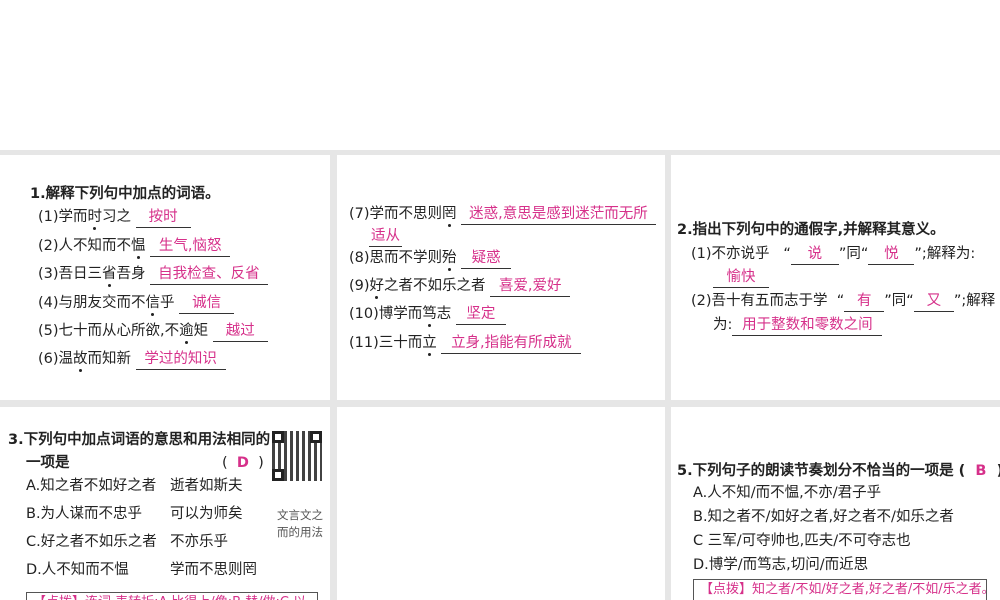  What do you see at coordinates (136, 303) in the screenshot?
I see `list-item: (4)与朋友交而不信乎 诚信` at bounding box center [136, 303].